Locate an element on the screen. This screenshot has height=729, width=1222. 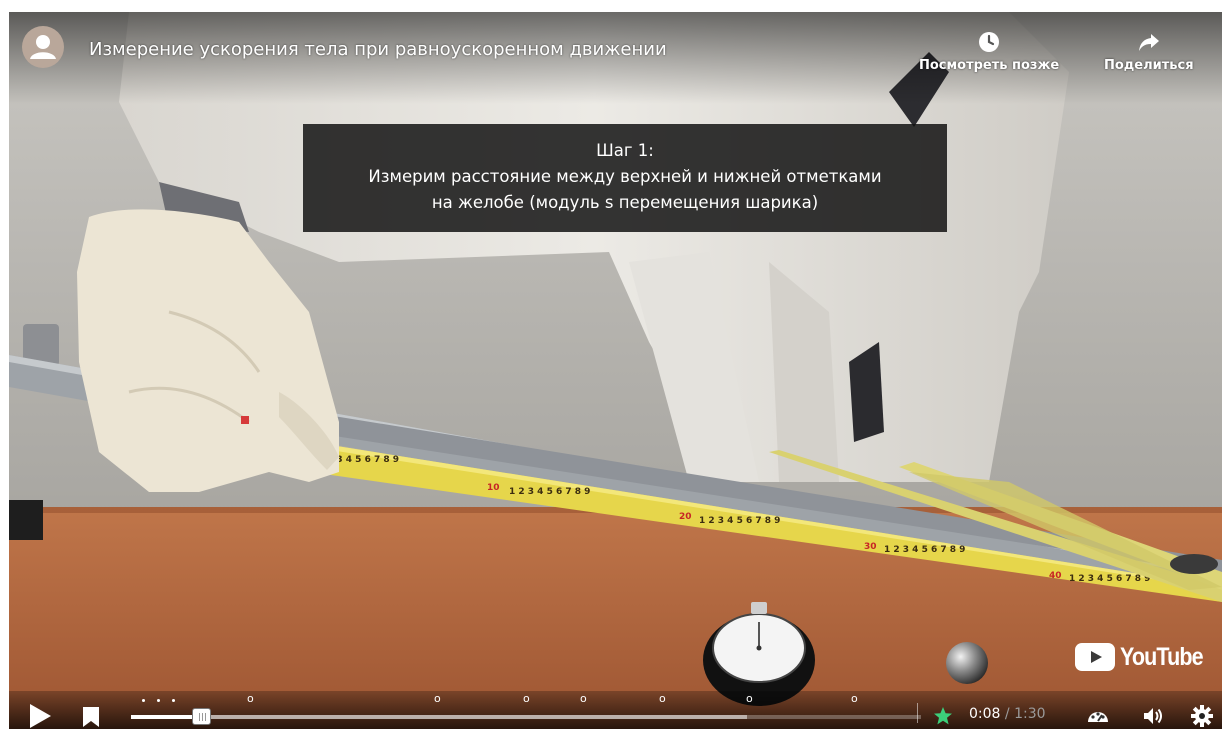
control-bar: o o o o o o o 0:08 / 1:30 is located at coordinates (615, 710).